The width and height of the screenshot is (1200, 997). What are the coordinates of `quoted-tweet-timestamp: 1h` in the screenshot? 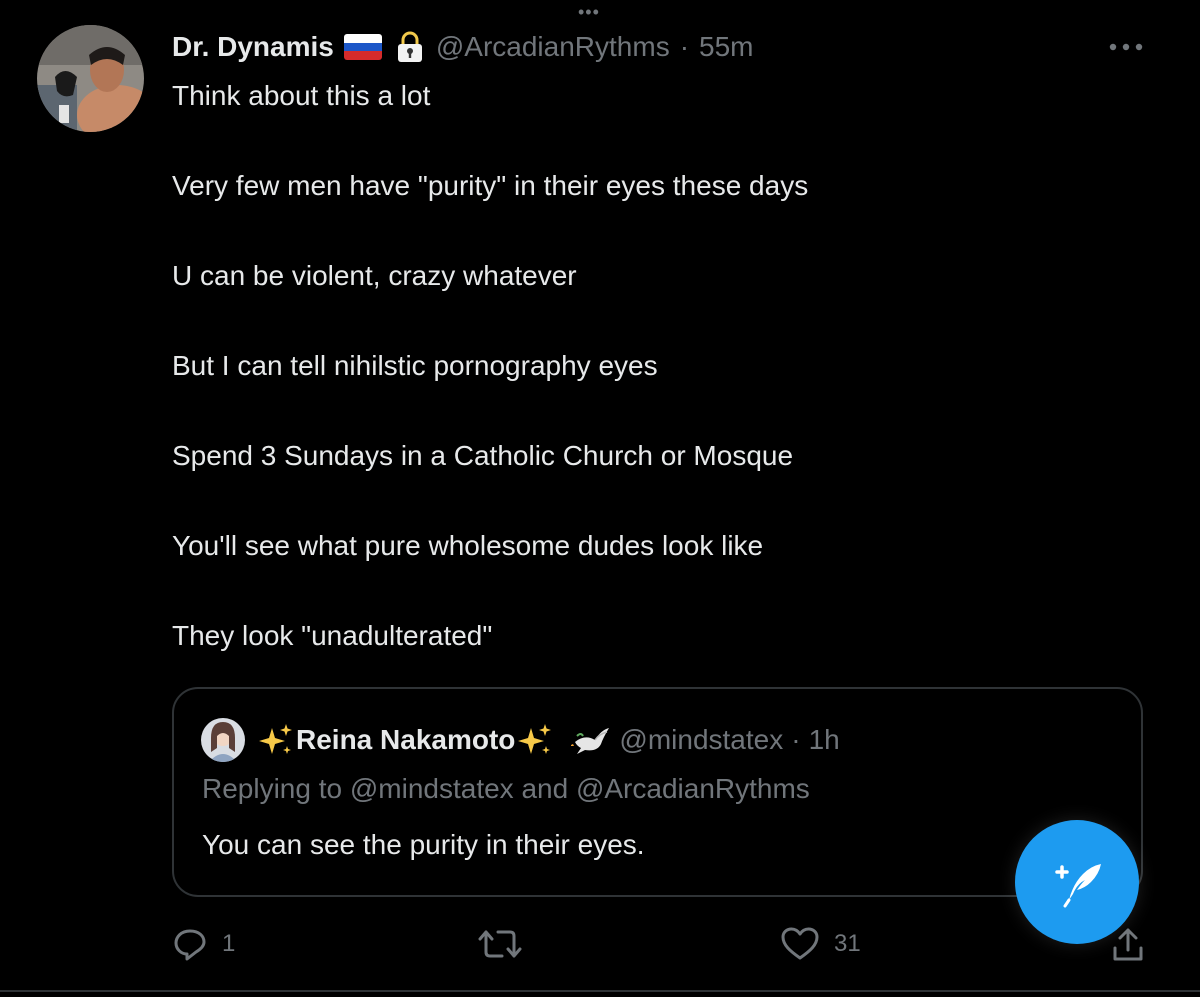 It's located at (824, 740).